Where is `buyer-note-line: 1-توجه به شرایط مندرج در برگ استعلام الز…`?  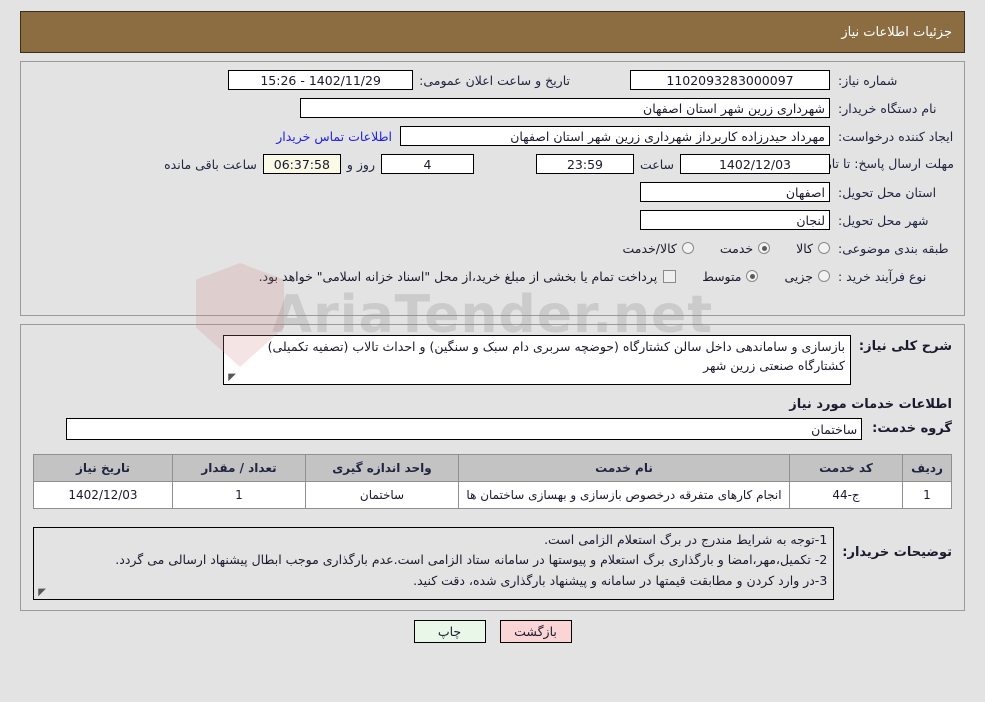
buyer-note-line: 1-توجه به شرایط مندرج در برگ استعلام الز… is located at coordinates (686, 539).